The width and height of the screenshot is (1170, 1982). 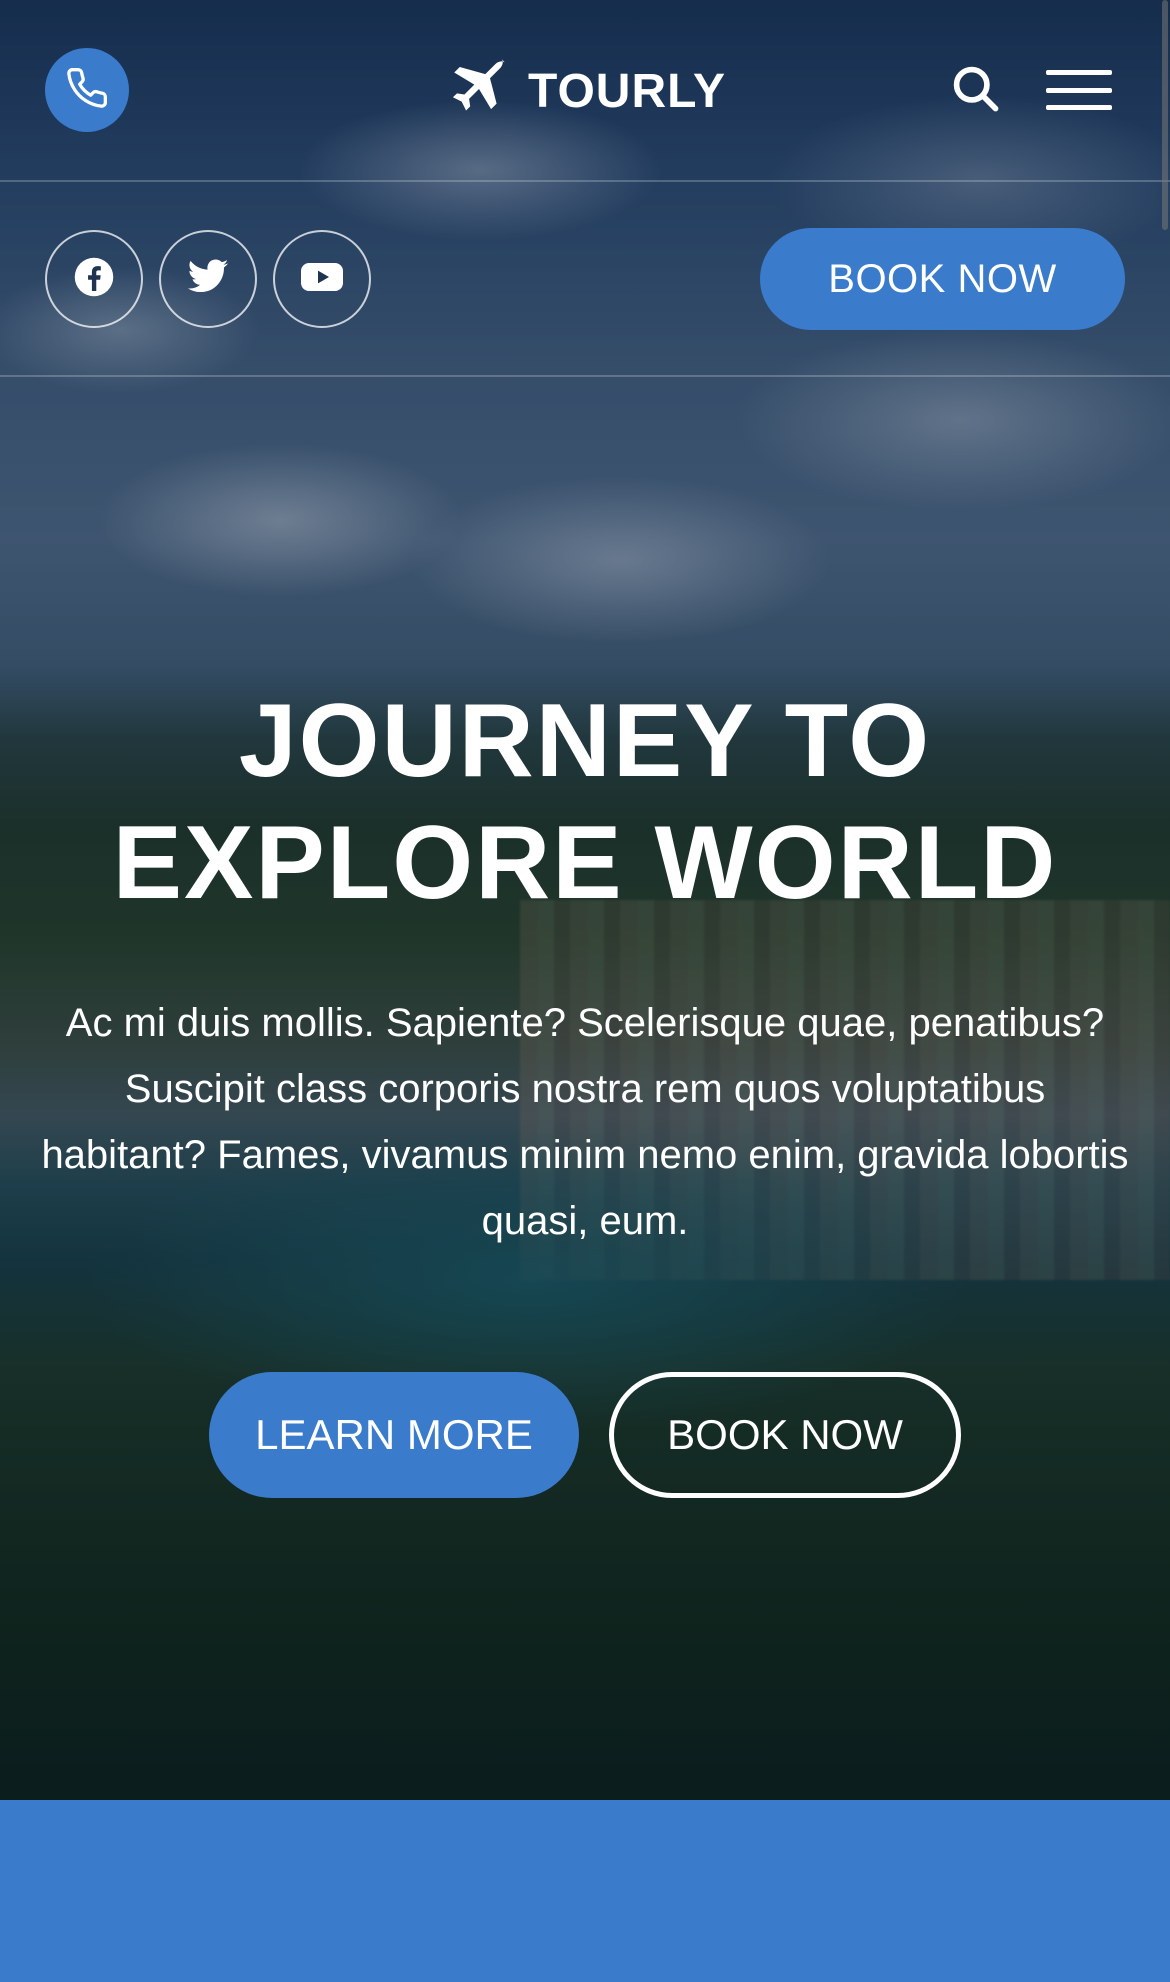 I want to click on hamburger-menu-icon, so click(x=1079, y=90).